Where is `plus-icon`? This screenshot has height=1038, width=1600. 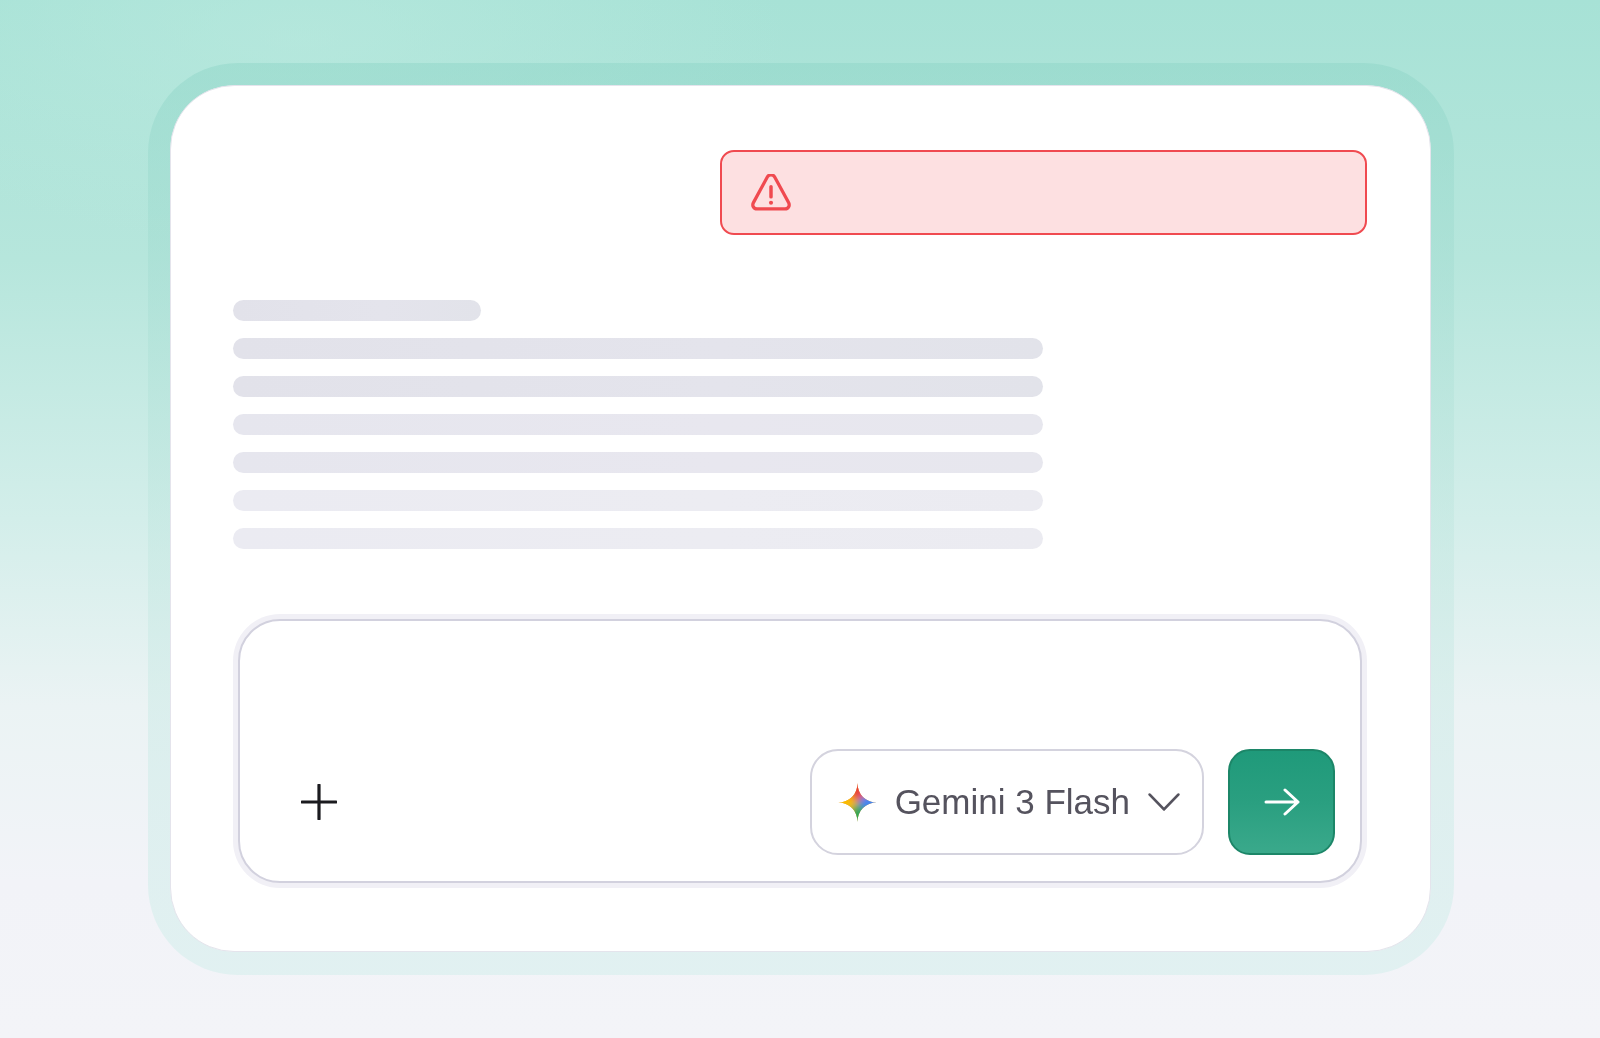
plus-icon is located at coordinates (319, 802).